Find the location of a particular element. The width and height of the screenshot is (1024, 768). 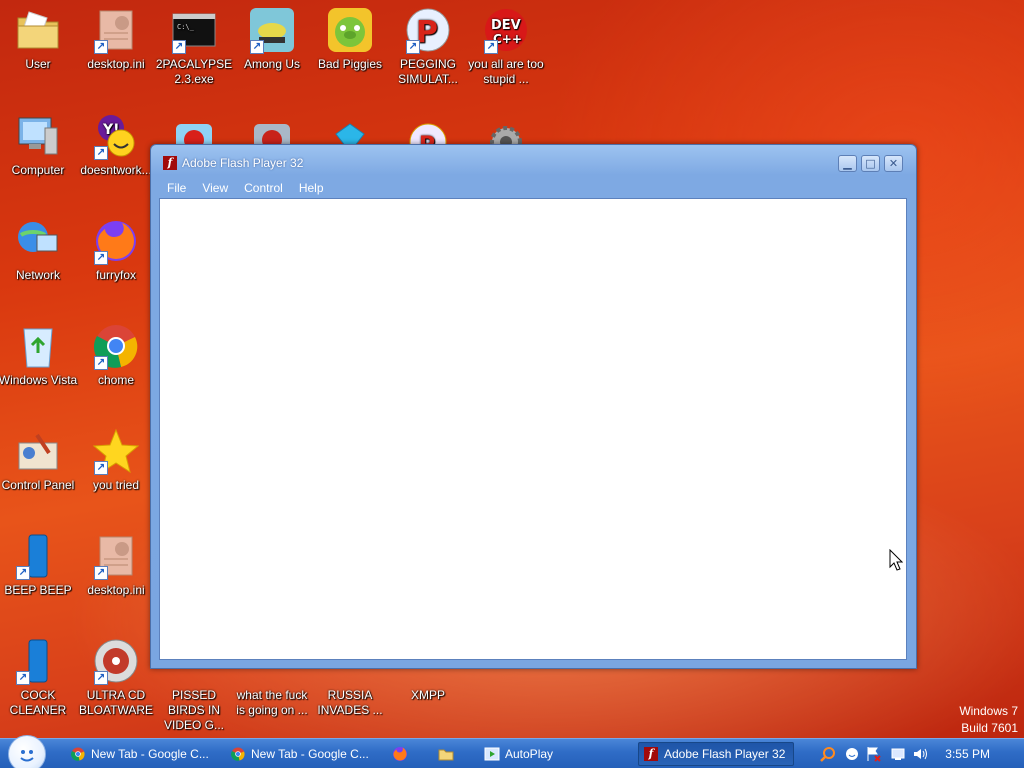

taskbar-item-firefox is located at coordinates (403, 754).